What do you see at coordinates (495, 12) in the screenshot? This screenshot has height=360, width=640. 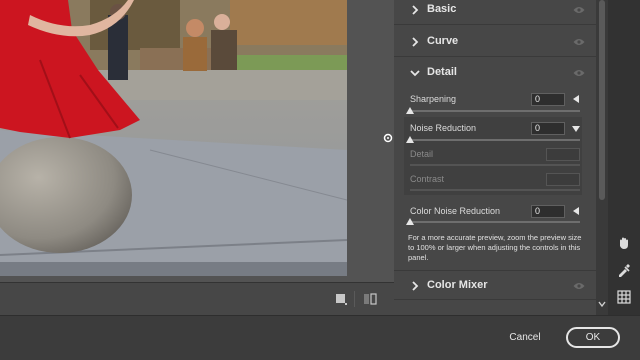 I see `section-basic: Basic` at bounding box center [495, 12].